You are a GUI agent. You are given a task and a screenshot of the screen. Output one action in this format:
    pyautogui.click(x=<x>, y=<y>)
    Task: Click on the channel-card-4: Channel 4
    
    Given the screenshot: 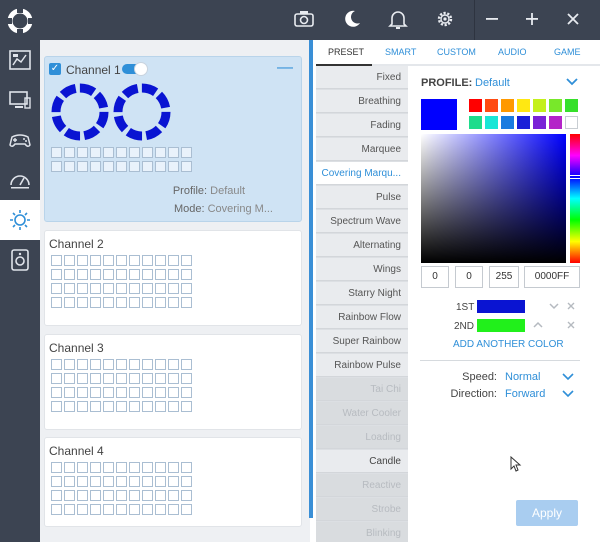 What is the action you would take?
    pyautogui.click(x=173, y=482)
    